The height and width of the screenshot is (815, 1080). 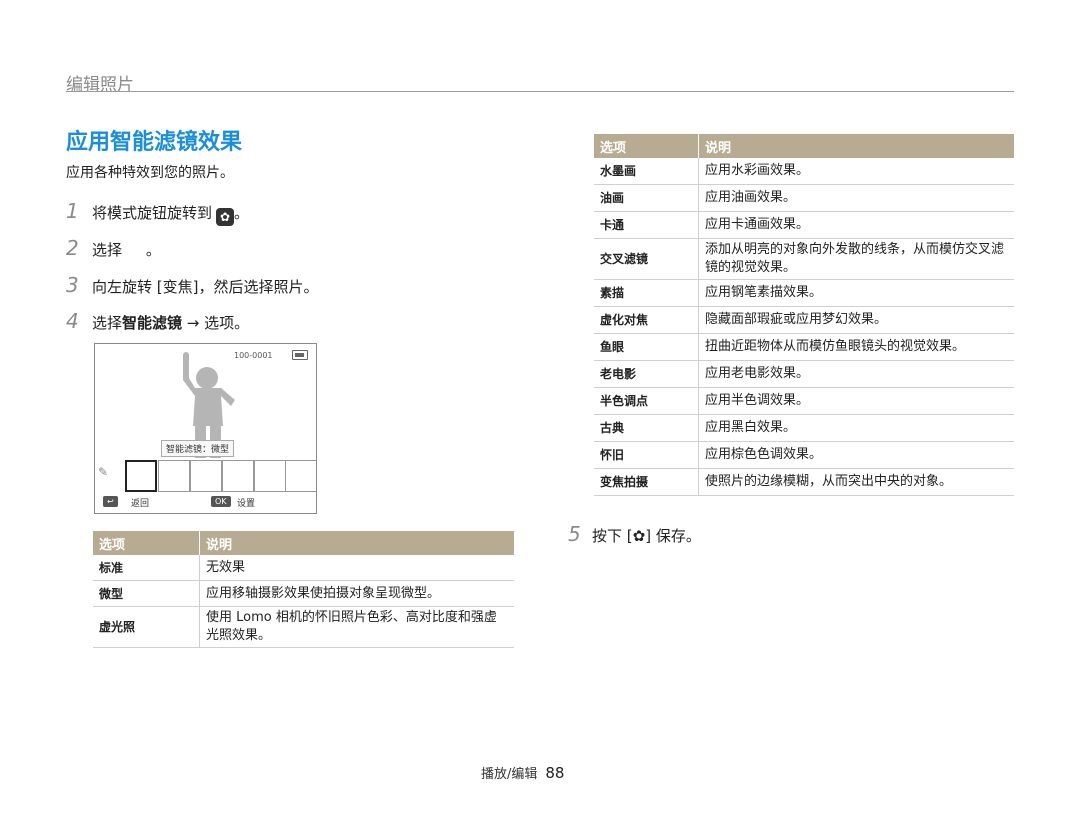 I want to click on description-cell: 应用卡通画效果。, so click(x=856, y=225).